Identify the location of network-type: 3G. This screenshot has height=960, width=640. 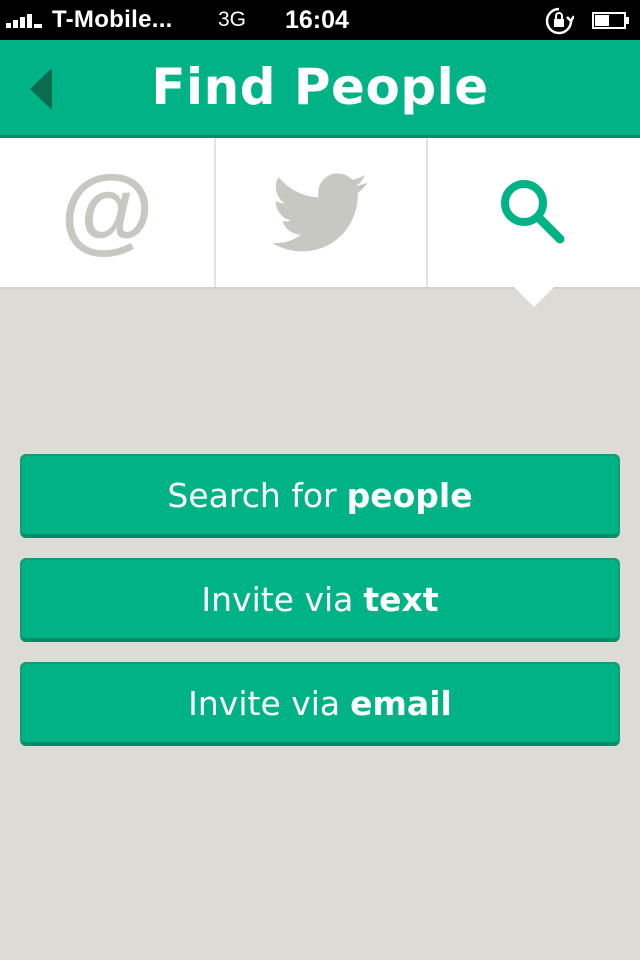
(232, 19).